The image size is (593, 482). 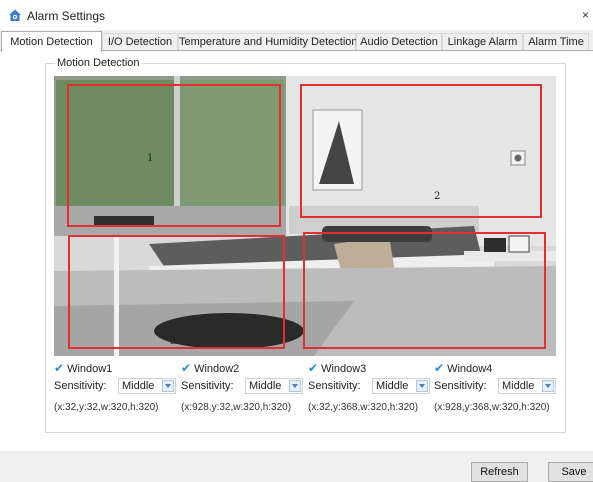 I want to click on window1-checkbox: ✔ Window1, so click(x=83, y=368).